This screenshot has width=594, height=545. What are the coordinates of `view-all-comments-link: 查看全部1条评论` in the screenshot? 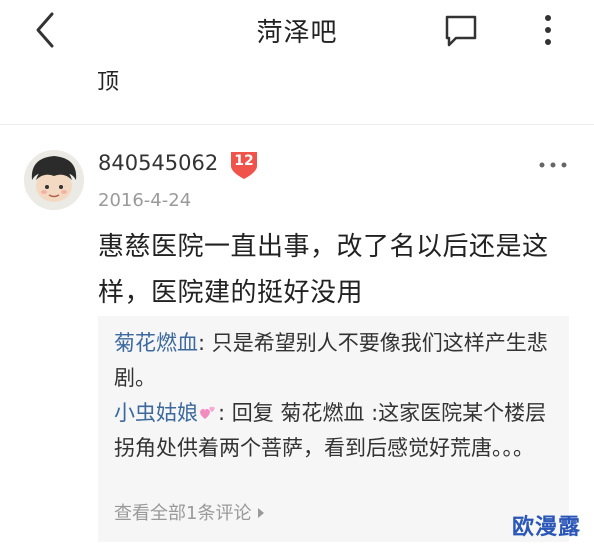 It's located at (189, 512).